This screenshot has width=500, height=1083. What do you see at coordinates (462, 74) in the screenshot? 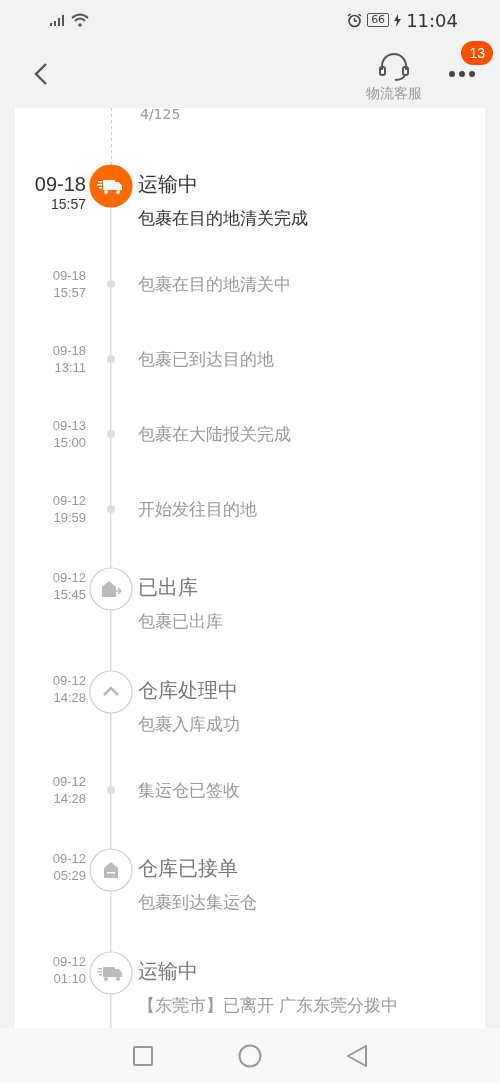
I see `more-icon` at bounding box center [462, 74].